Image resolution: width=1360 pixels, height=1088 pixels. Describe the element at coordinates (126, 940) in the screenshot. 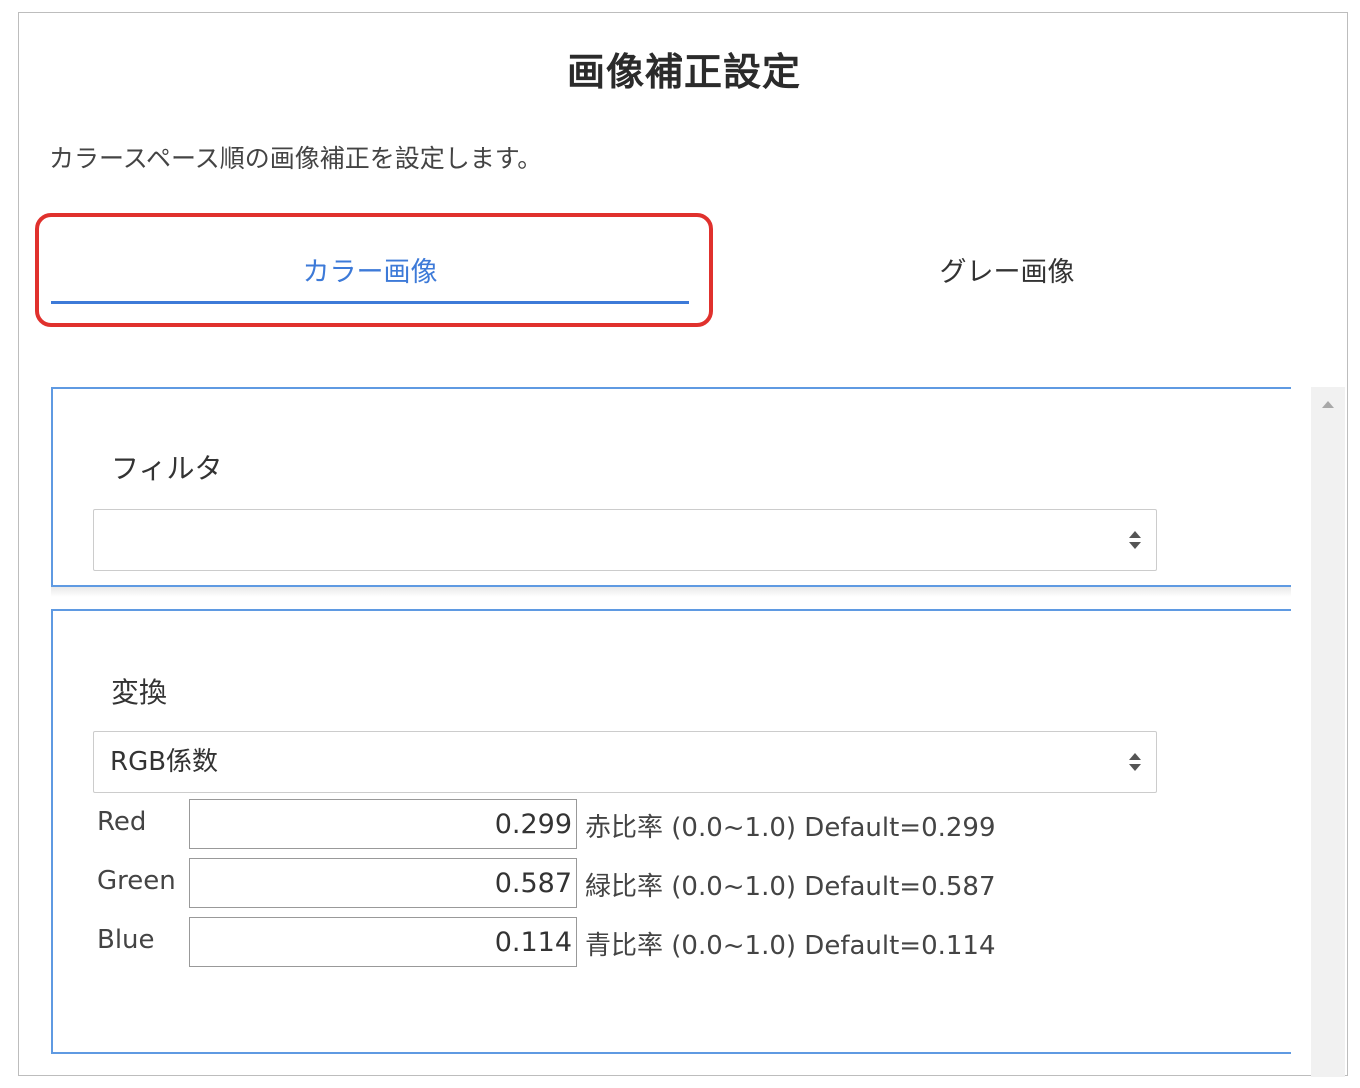

I see `blue-label: Blue` at that location.